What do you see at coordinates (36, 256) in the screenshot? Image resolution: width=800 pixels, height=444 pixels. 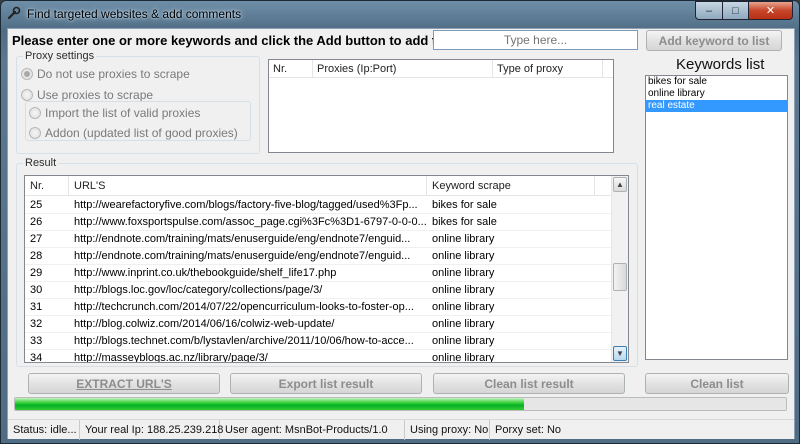 I see `cell-nr: 28` at bounding box center [36, 256].